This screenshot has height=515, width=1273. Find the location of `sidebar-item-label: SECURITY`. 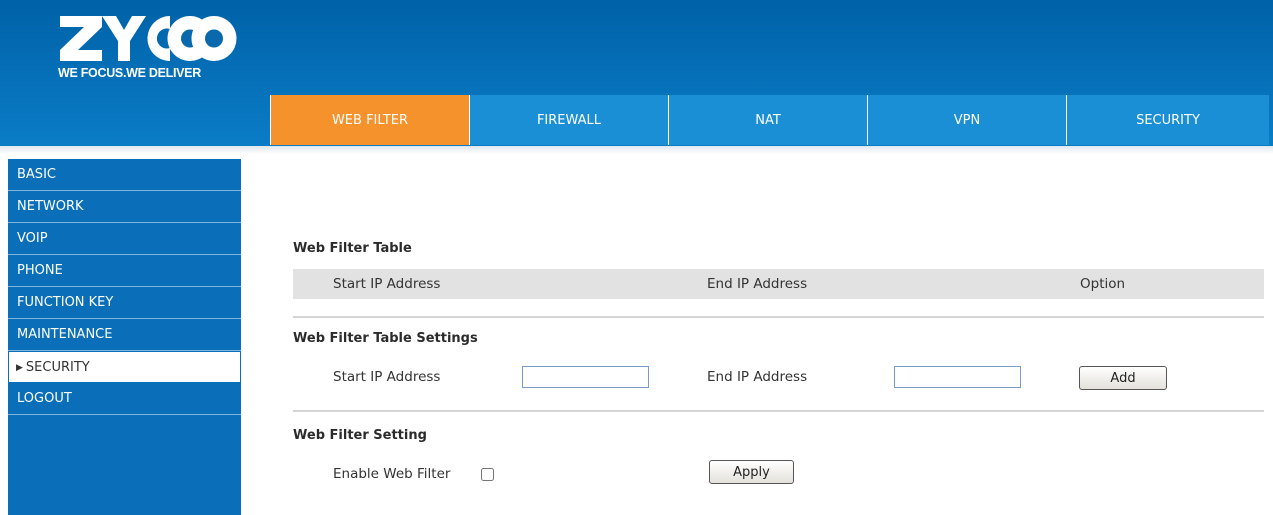

sidebar-item-label: SECURITY is located at coordinates (57, 367).